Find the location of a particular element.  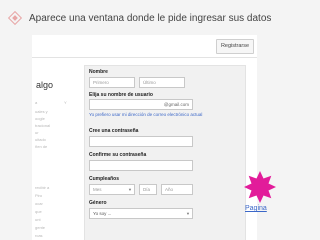

star-burst-icon is located at coordinates (260, 187).